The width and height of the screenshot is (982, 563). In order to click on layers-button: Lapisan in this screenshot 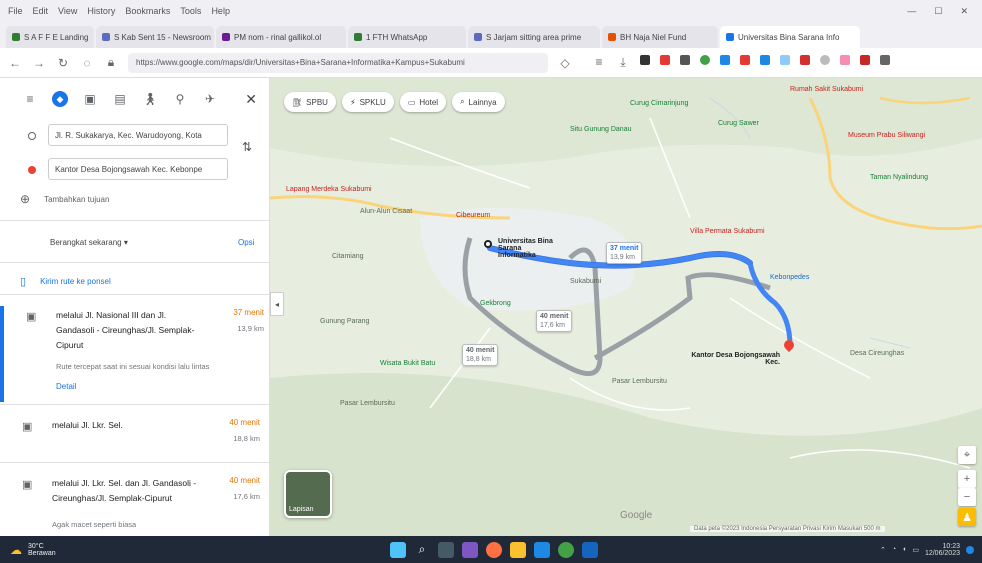, I will do `click(308, 494)`.